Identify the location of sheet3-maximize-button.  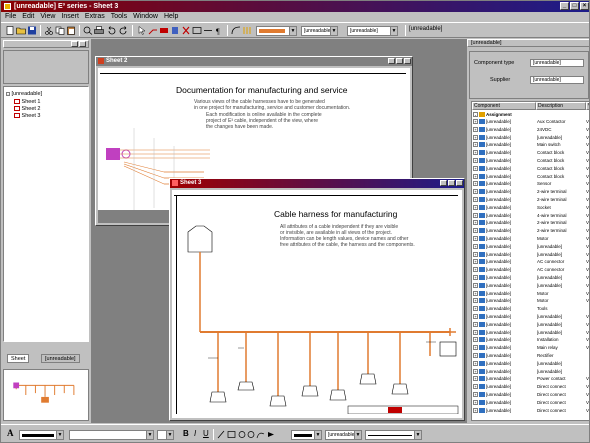
(451, 183).